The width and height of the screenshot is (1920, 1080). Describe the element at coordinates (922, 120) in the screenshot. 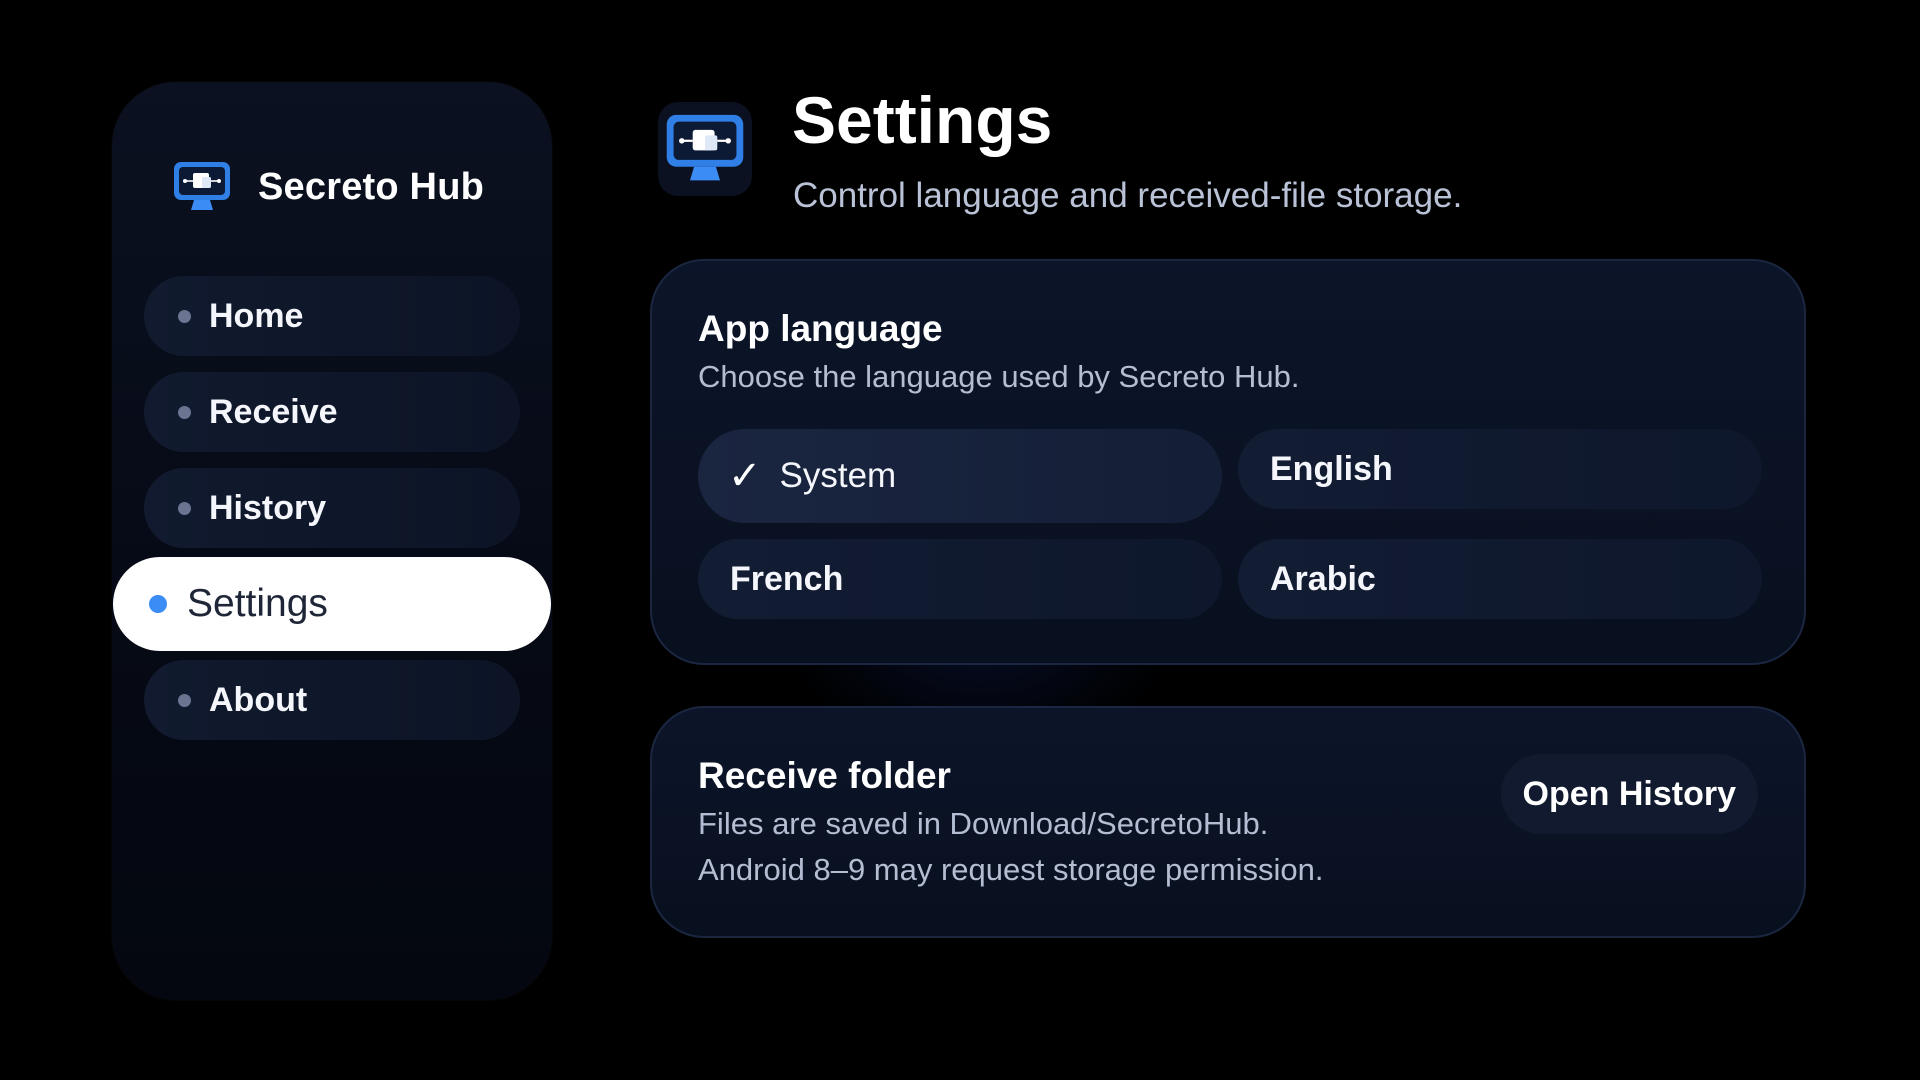

I see `page-title: Settings` at that location.